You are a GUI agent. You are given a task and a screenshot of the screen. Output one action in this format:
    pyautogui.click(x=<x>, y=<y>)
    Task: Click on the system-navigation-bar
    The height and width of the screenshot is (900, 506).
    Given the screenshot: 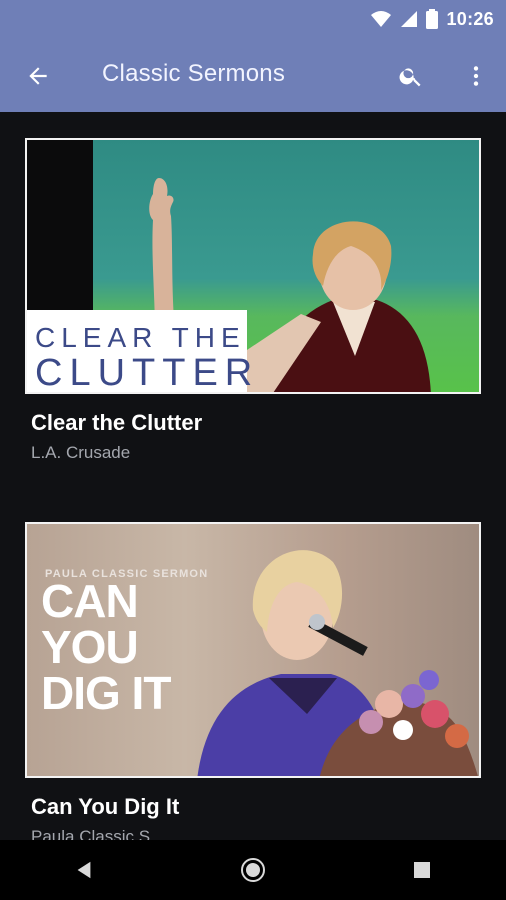 What is the action you would take?
    pyautogui.click(x=253, y=870)
    